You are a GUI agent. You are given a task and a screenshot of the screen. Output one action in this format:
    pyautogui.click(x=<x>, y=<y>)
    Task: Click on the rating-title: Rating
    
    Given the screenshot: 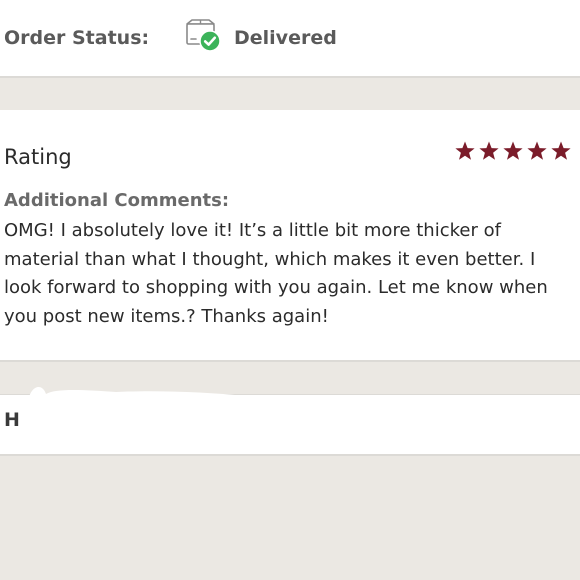 What is the action you would take?
    pyautogui.click(x=38, y=157)
    